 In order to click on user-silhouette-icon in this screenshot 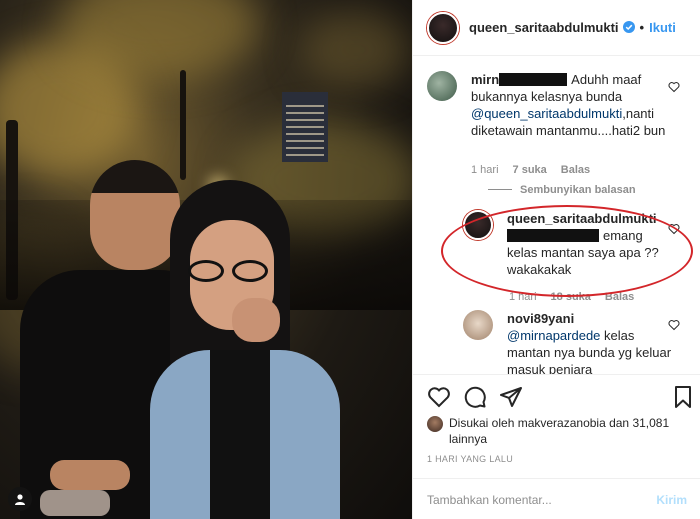, I will do `click(20, 499)`.